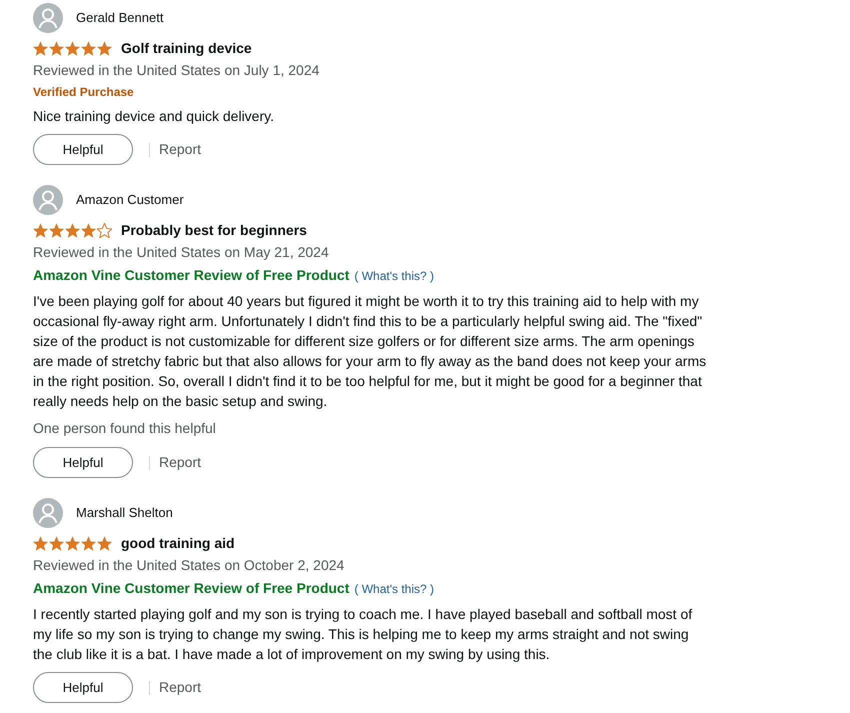 The height and width of the screenshot is (713, 850). Describe the element at coordinates (186, 48) in the screenshot. I see `review-title: Golf training device` at that location.